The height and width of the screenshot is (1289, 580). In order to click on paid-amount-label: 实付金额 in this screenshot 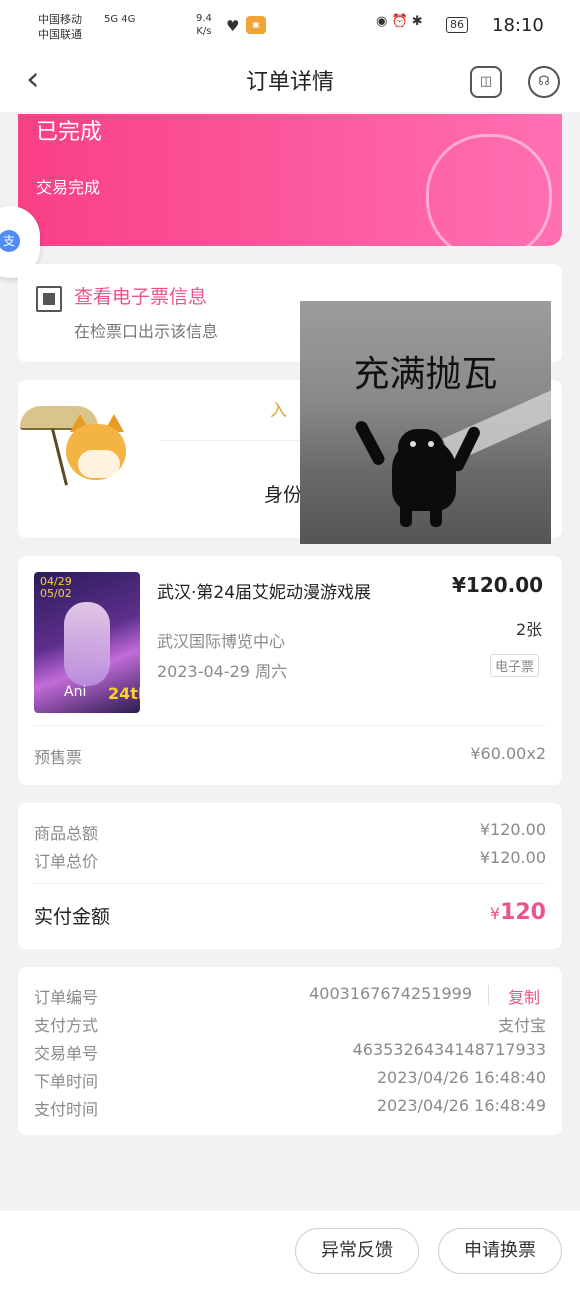, I will do `click(72, 917)`.